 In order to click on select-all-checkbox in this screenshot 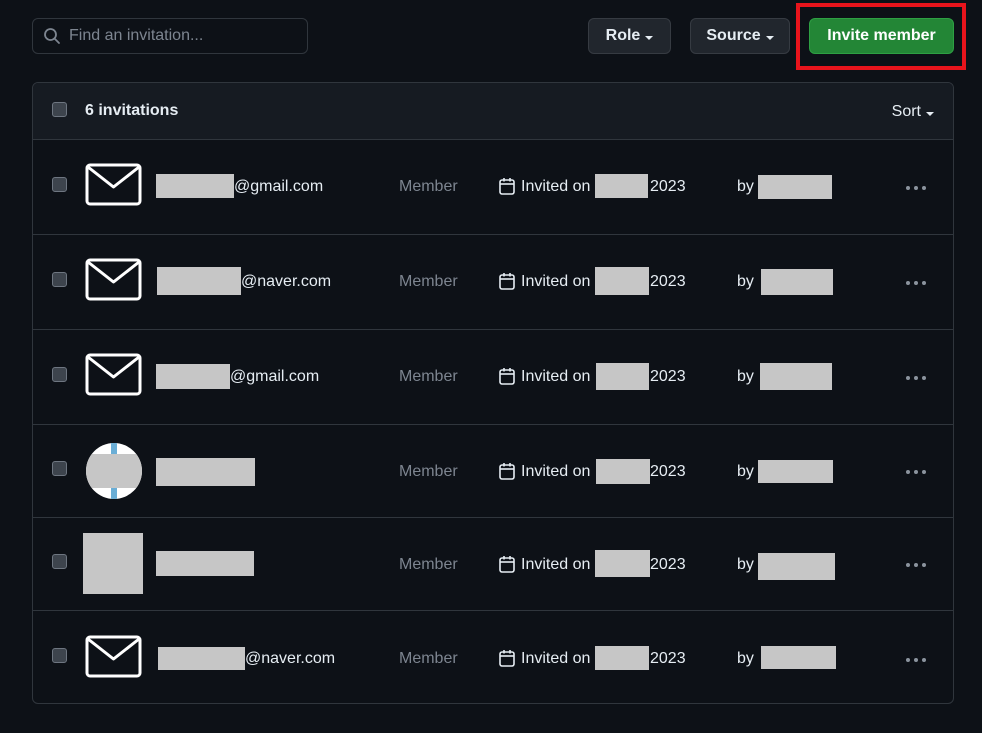, I will do `click(59, 109)`.